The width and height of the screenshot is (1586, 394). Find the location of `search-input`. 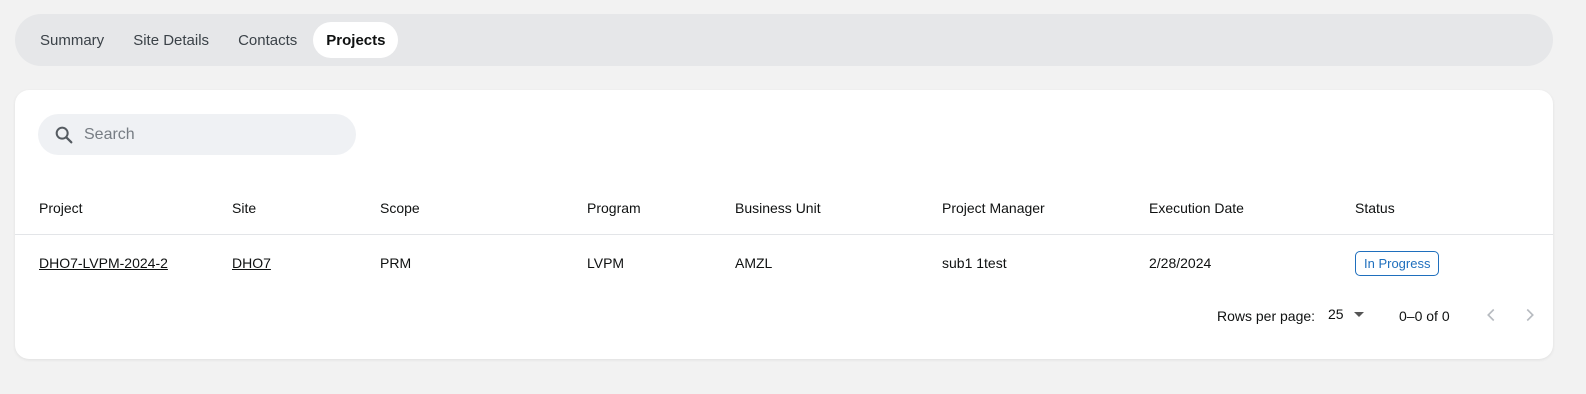

search-input is located at coordinates (214, 134).